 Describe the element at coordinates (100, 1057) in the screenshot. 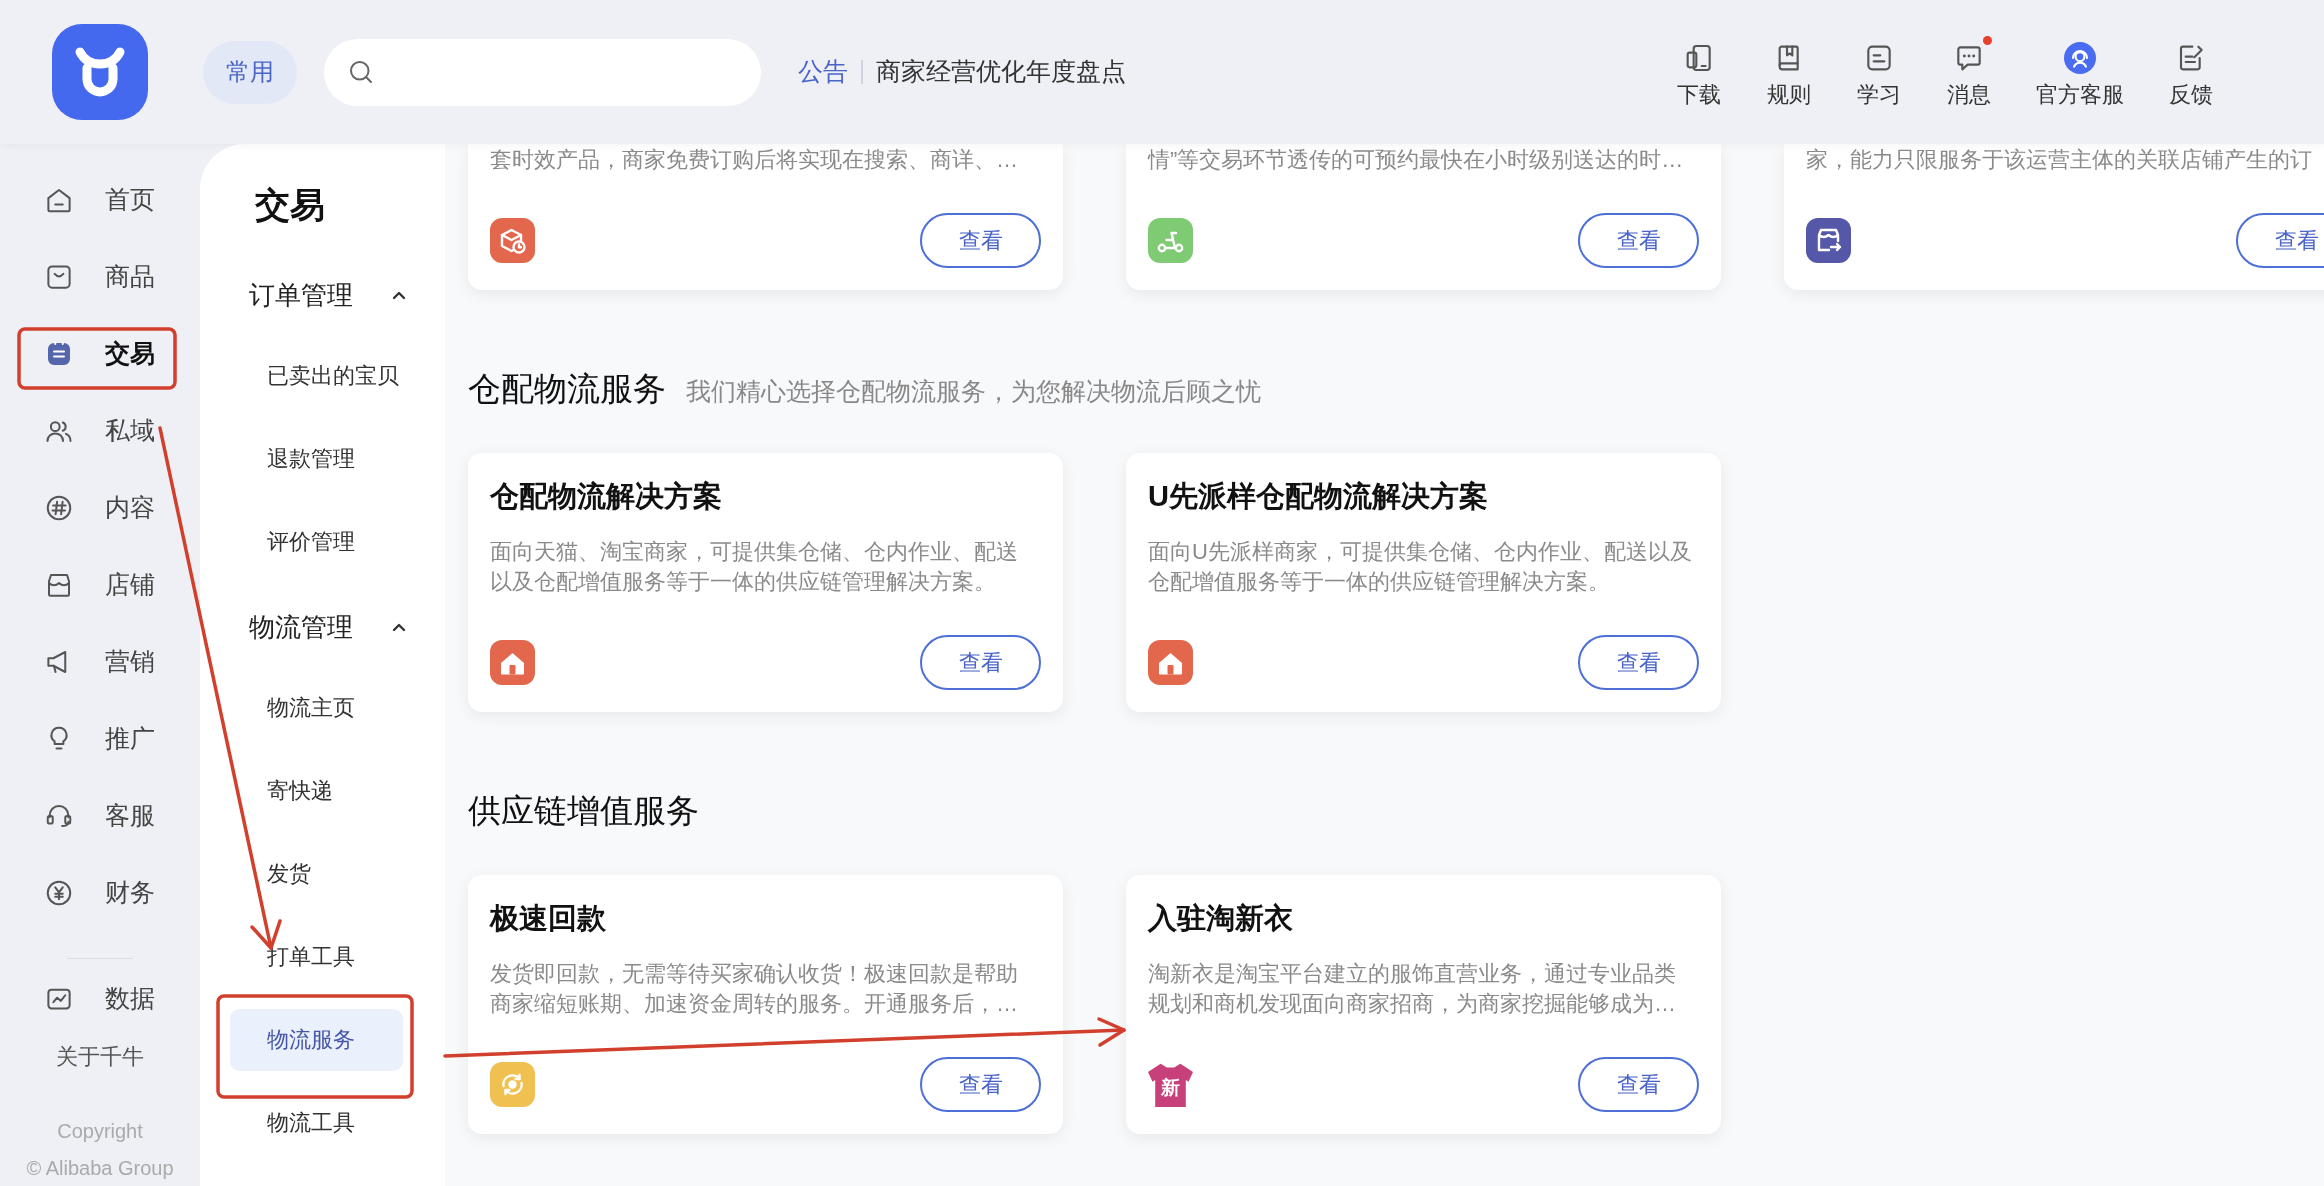

I see `about-link: 关于千牛` at that location.